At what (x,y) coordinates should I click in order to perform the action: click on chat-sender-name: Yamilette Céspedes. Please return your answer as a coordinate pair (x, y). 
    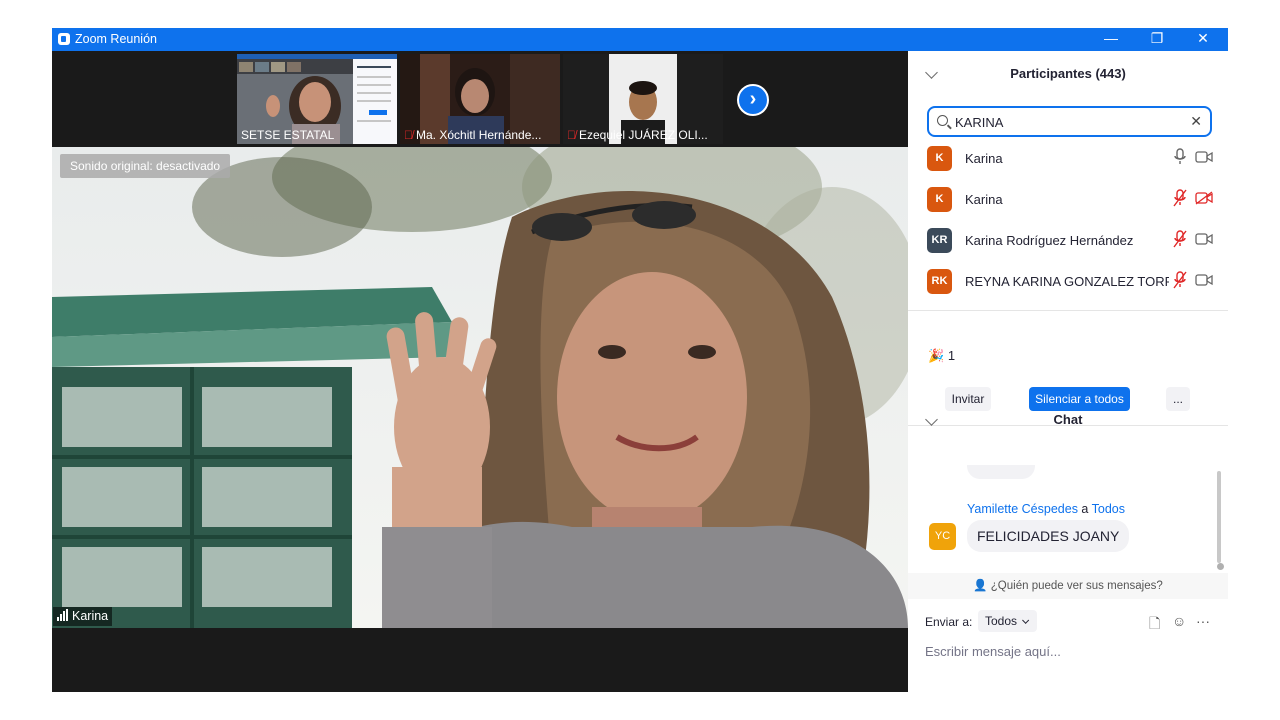
    Looking at the image, I should click on (1022, 509).